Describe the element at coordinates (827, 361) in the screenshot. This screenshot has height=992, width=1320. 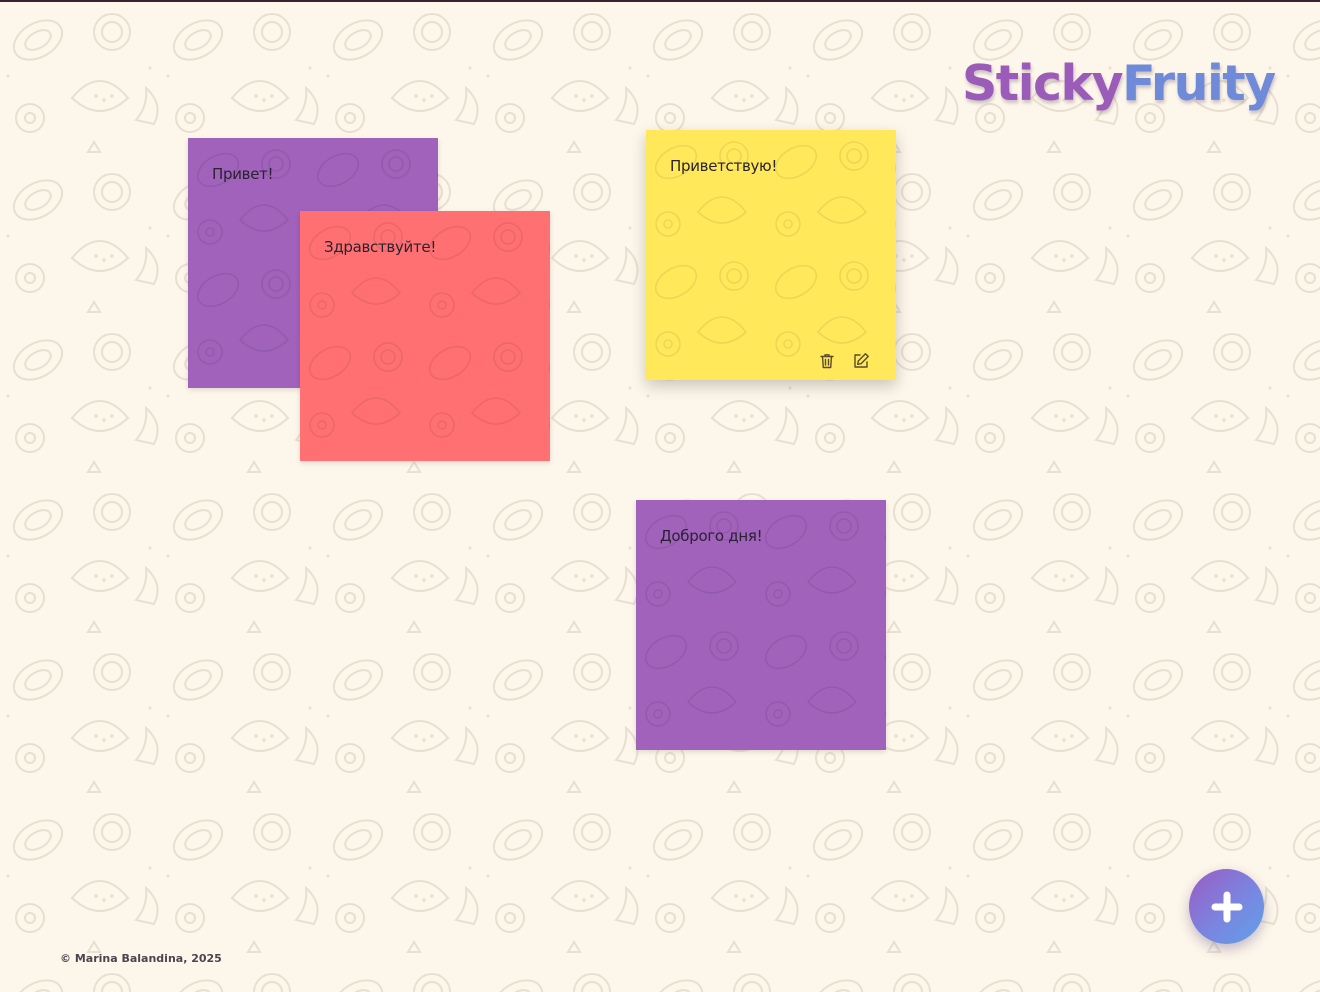
I see `trash-icon` at that location.